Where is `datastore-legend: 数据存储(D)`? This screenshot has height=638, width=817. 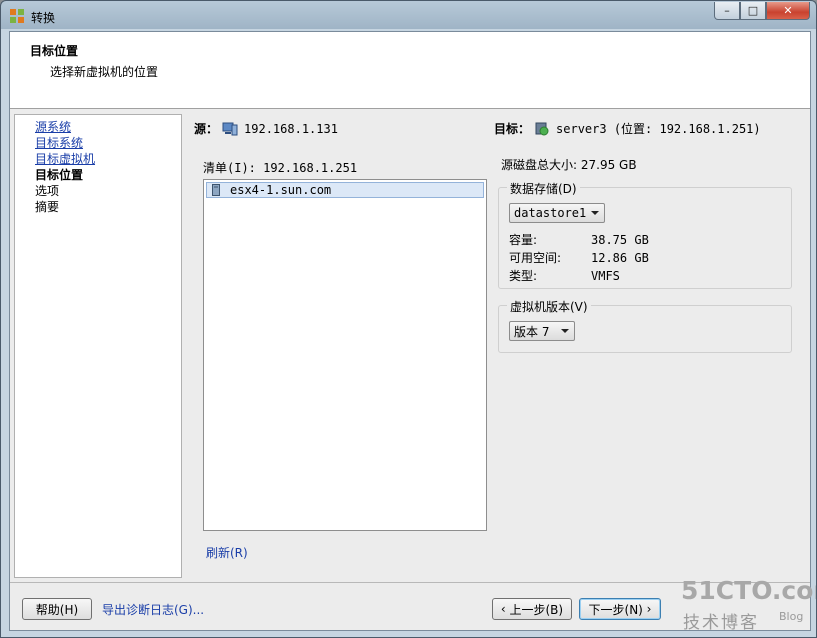 datastore-legend: 数据存储(D) is located at coordinates (543, 188).